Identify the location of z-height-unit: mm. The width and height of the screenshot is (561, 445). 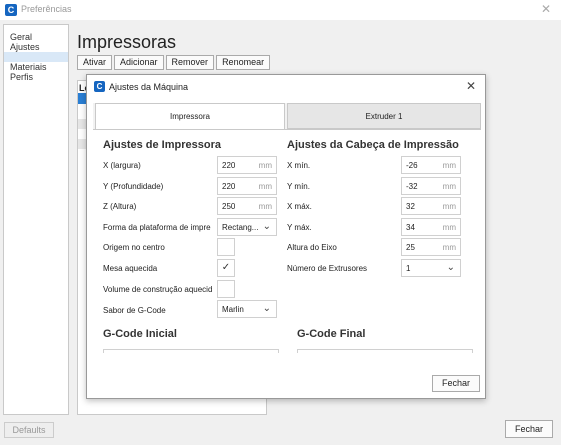
(265, 206).